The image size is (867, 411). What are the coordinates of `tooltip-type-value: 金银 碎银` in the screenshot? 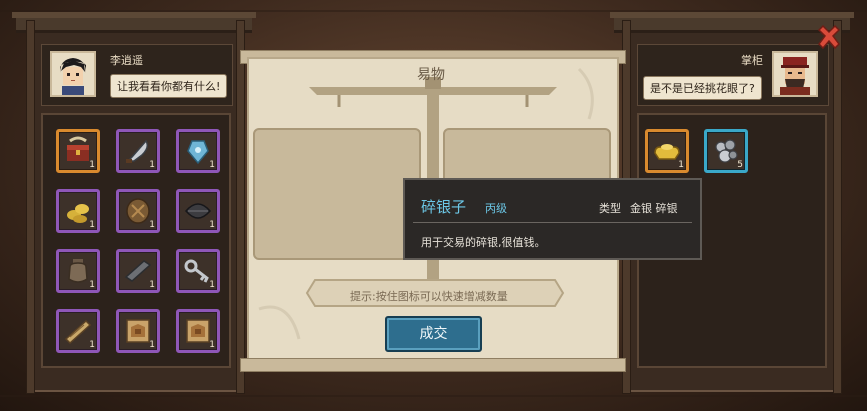 It's located at (654, 208).